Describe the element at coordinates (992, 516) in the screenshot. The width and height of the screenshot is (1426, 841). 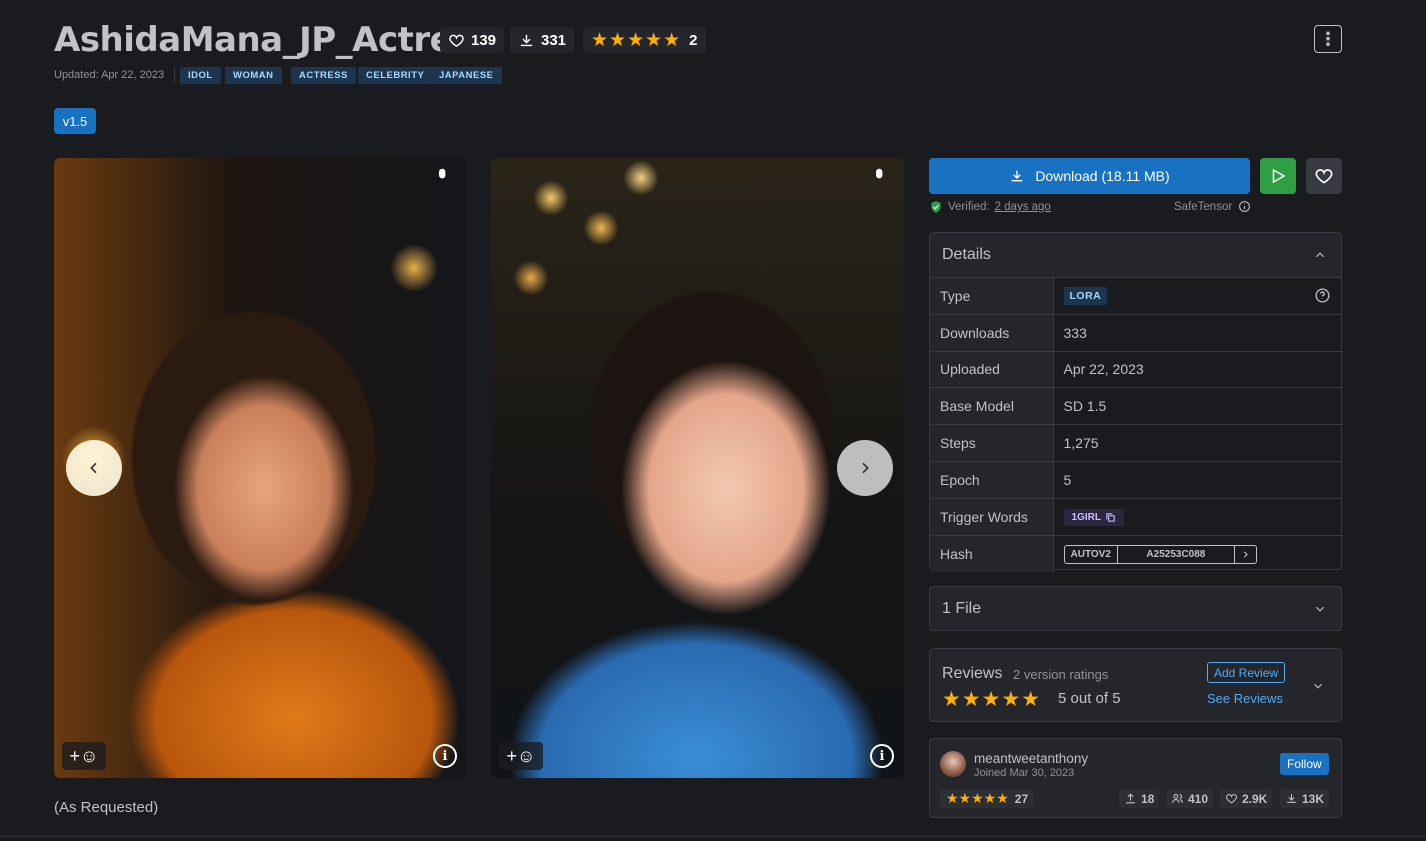
I see `row-key: Trigger Words` at that location.